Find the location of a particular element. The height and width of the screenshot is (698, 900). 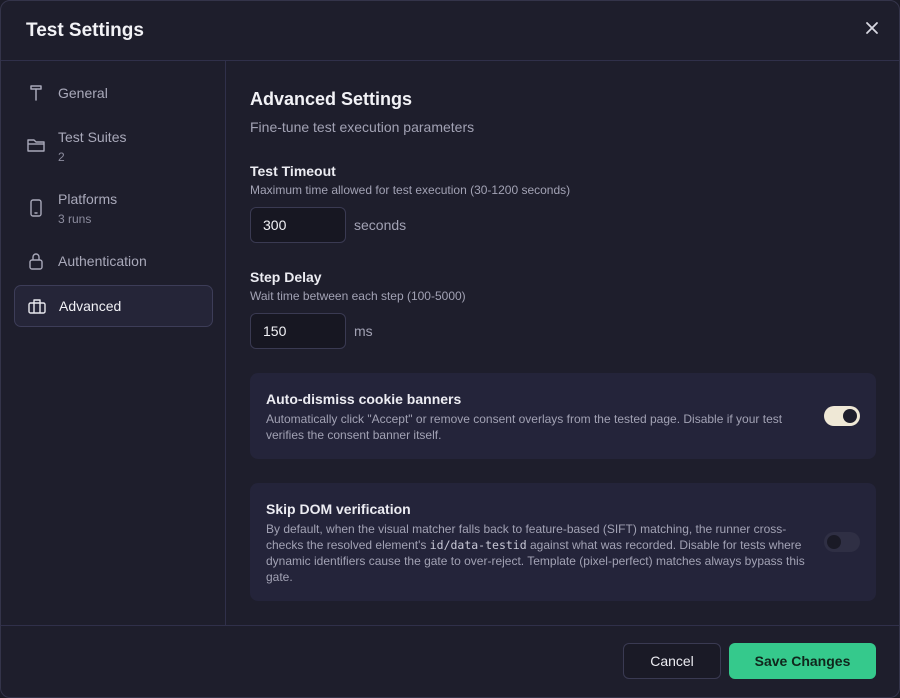

skip-dom-toggle is located at coordinates (842, 542).